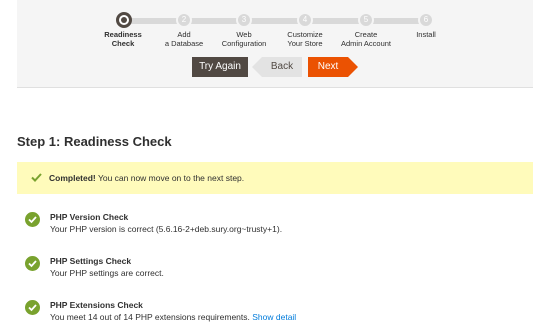 The height and width of the screenshot is (325, 550). I want to click on message-text: You can now move on to the next step., so click(170, 178).